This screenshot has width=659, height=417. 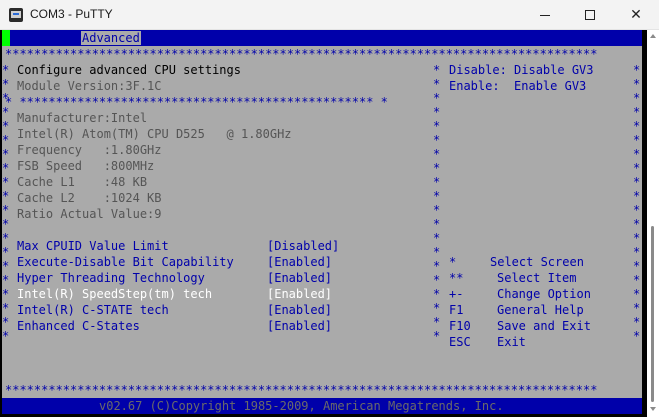 I want to click on section-title: Configure advanced CPU settings, so click(x=129, y=70).